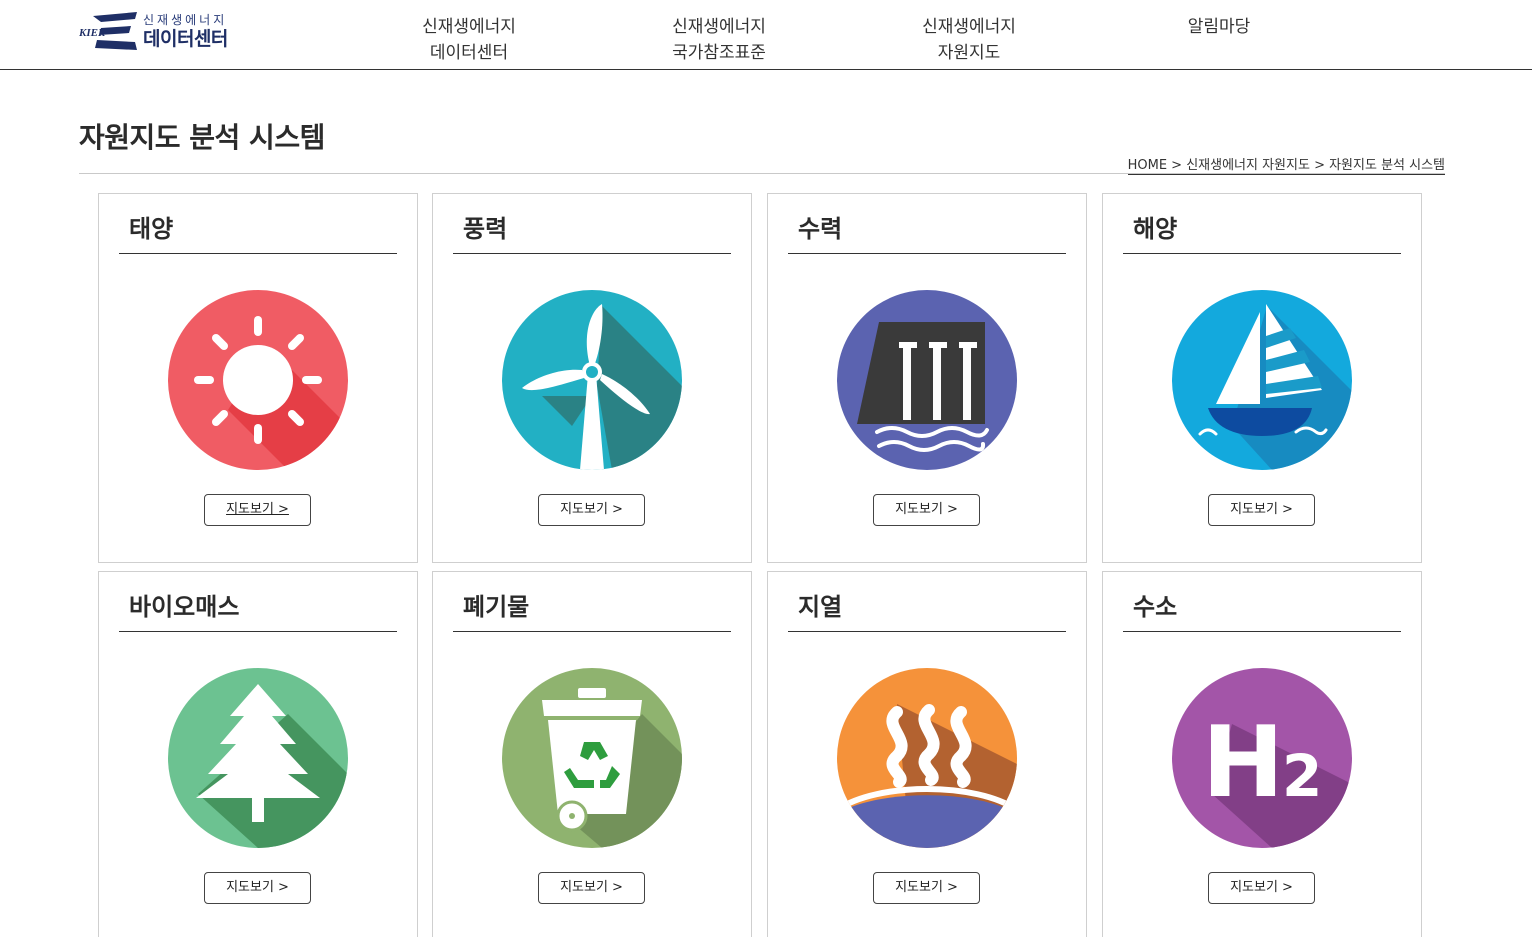 Image resolution: width=1532 pixels, height=937 pixels. I want to click on sun-icon, so click(258, 378).